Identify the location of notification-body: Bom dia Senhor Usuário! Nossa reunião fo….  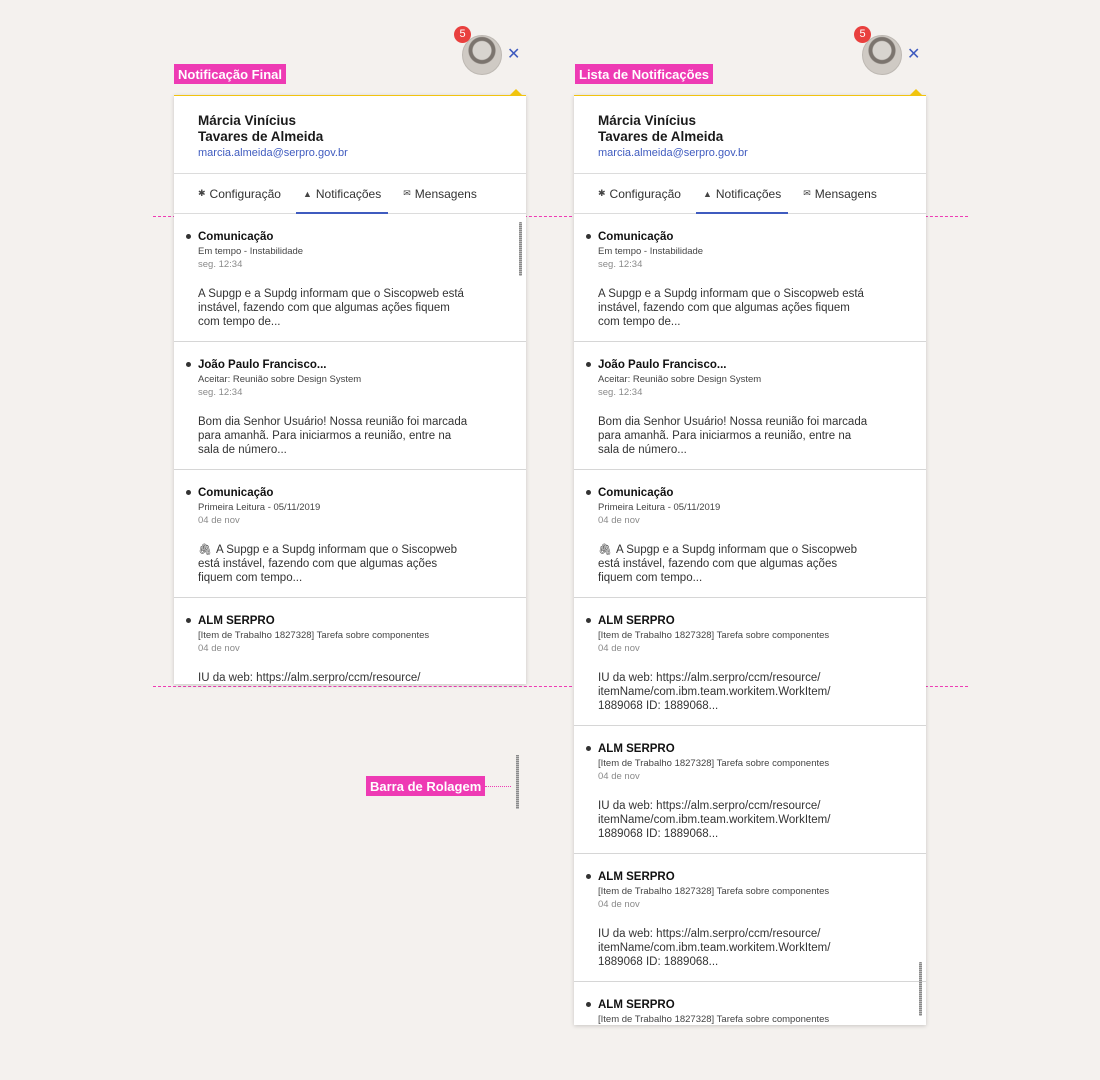
(747, 436).